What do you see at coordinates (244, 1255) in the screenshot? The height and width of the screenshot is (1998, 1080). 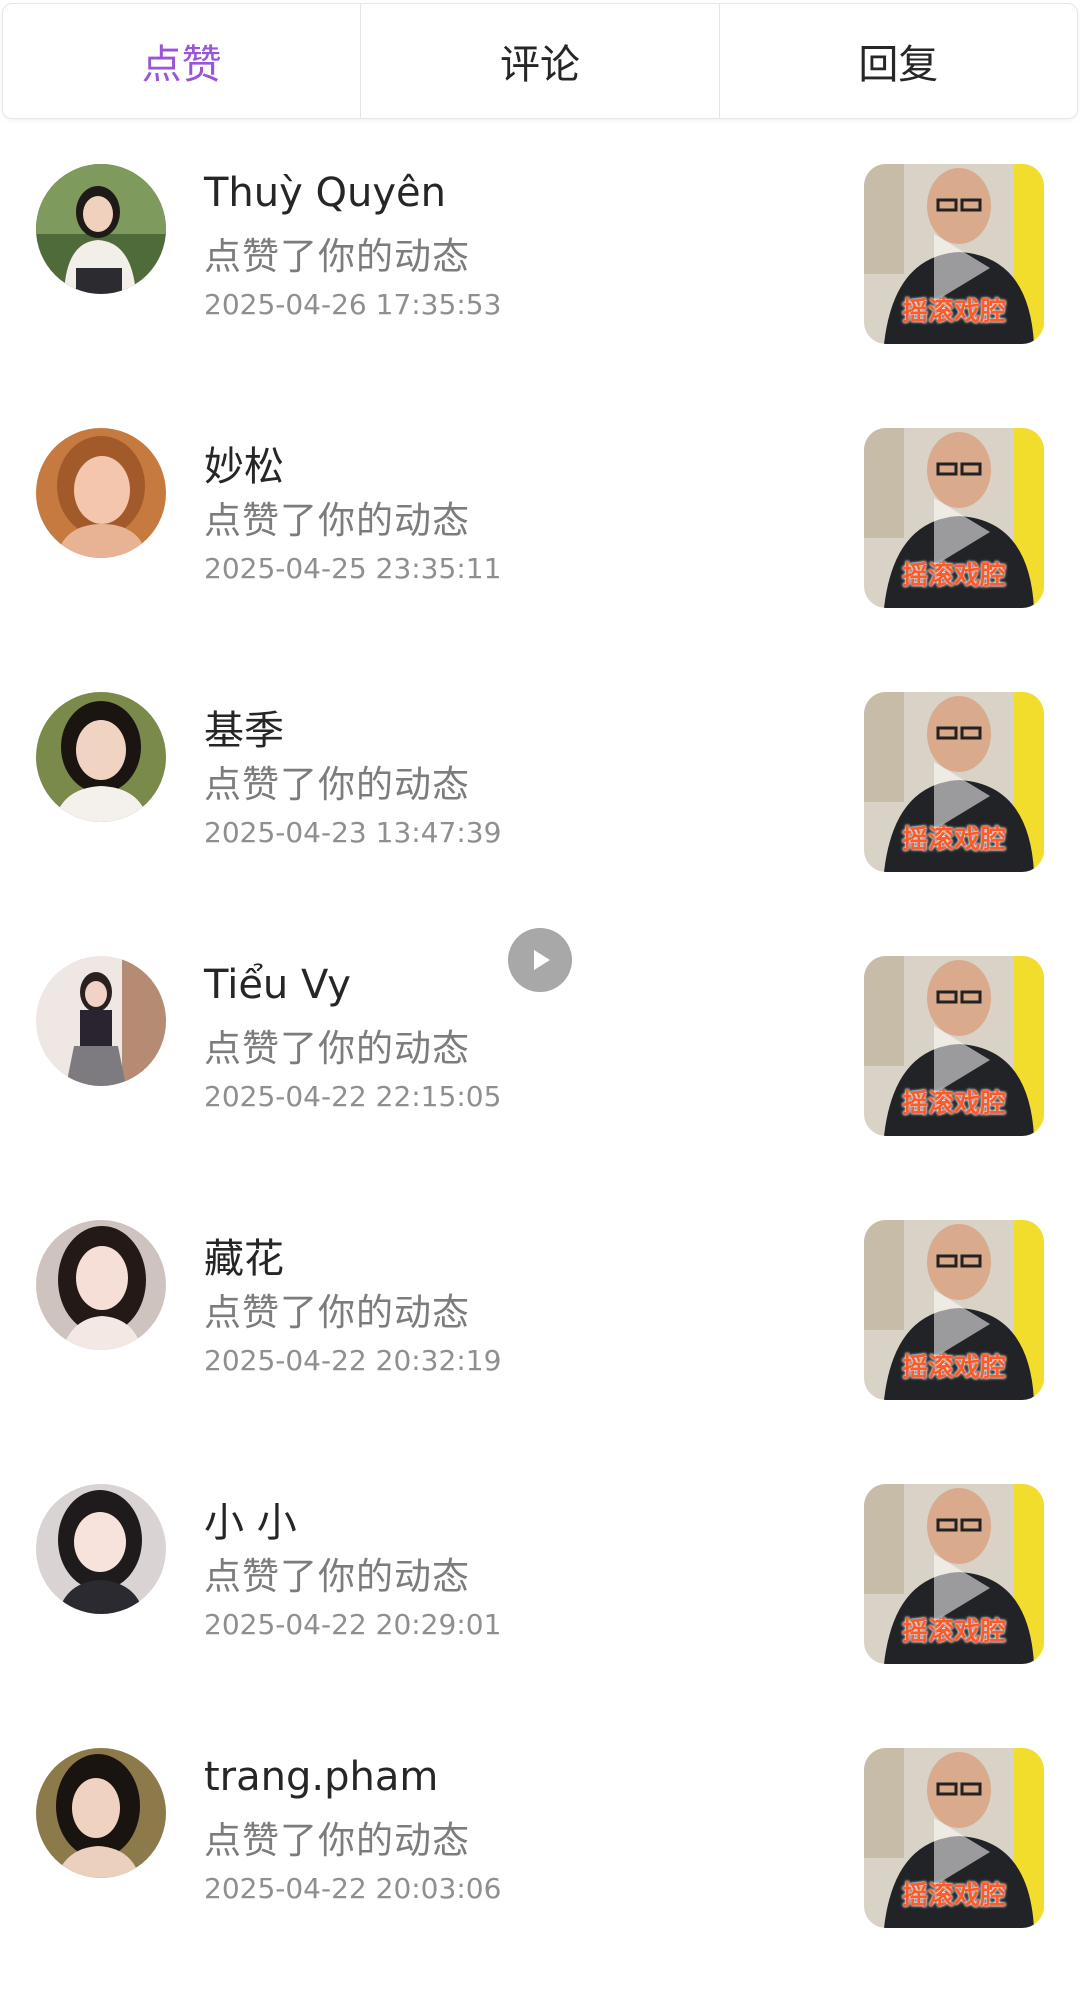 I see `user-name: 藏花` at bounding box center [244, 1255].